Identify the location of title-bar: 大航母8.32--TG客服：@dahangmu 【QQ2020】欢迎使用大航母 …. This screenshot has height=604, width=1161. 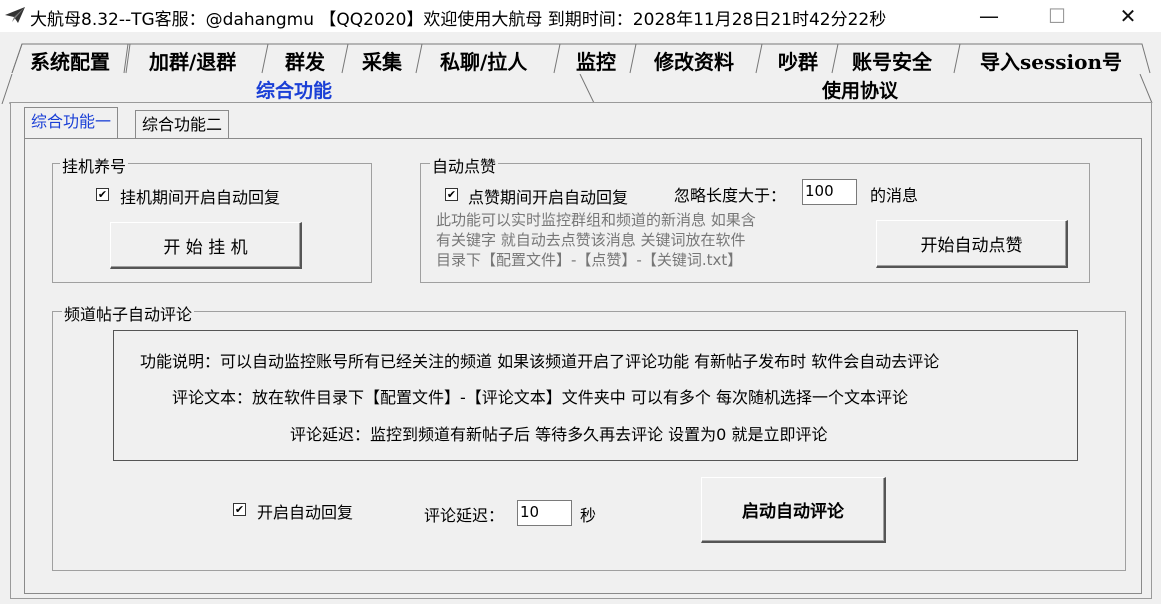
(580, 16).